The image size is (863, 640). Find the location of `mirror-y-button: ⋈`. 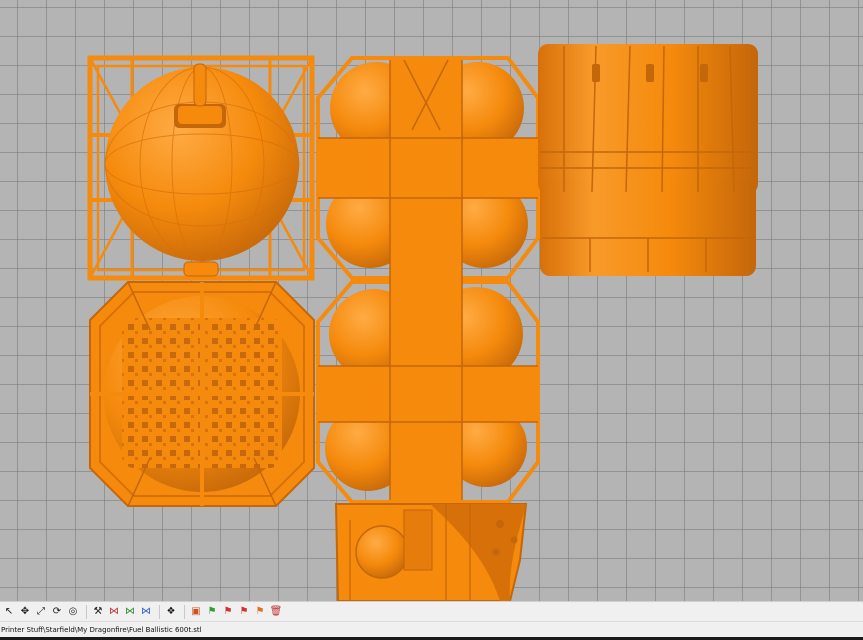

mirror-y-button: ⋈ is located at coordinates (130, 612).